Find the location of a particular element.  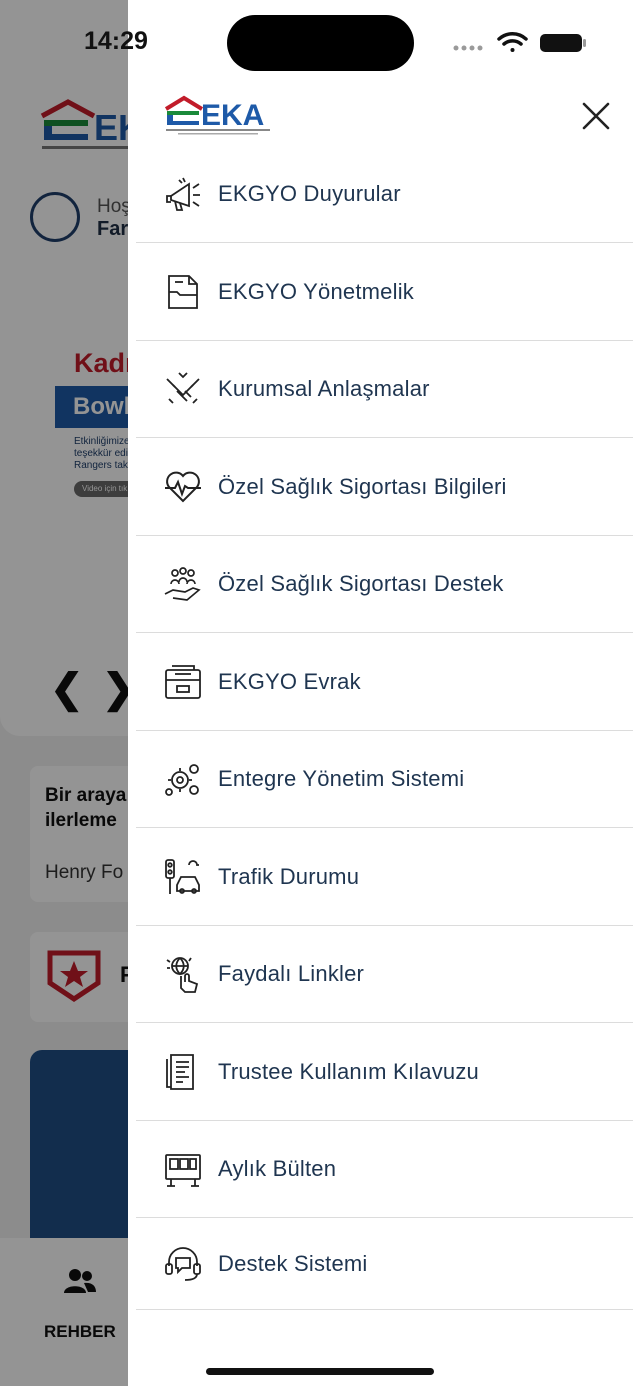

menu-item-destek: Destek Sistemi is located at coordinates (384, 1264).